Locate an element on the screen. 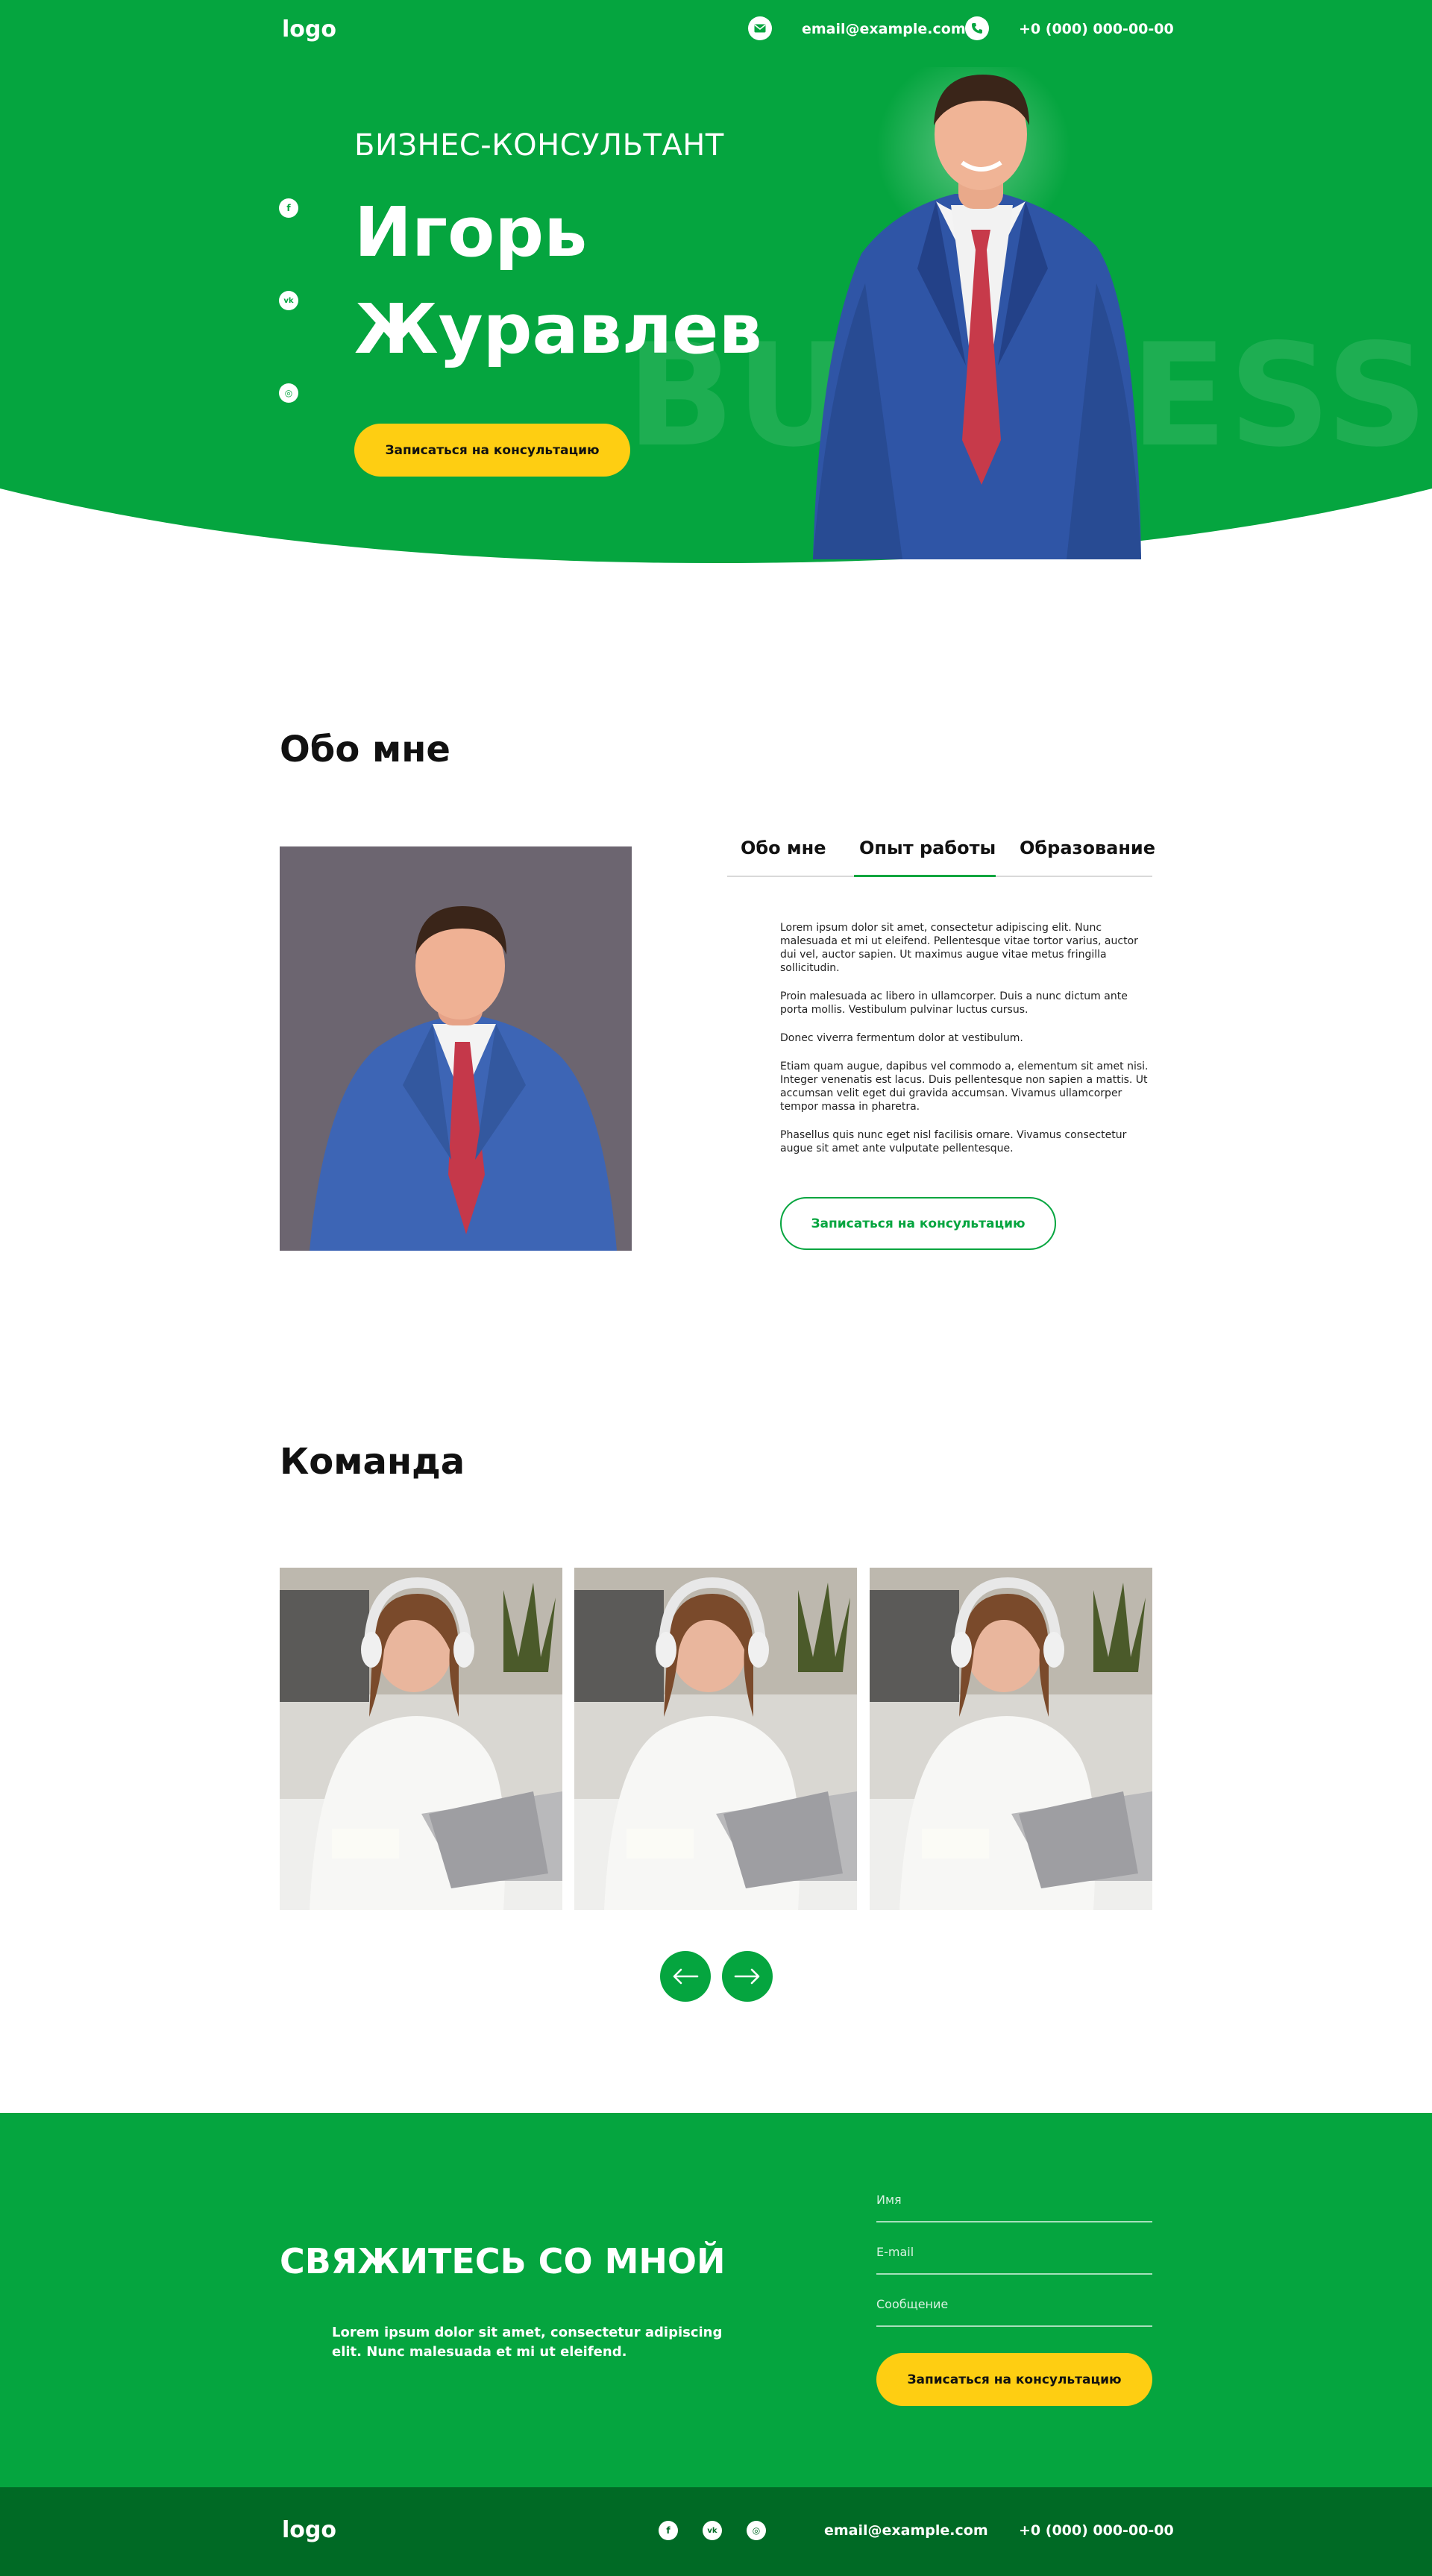  hero-first-name: Игорь is located at coordinates (471, 232).